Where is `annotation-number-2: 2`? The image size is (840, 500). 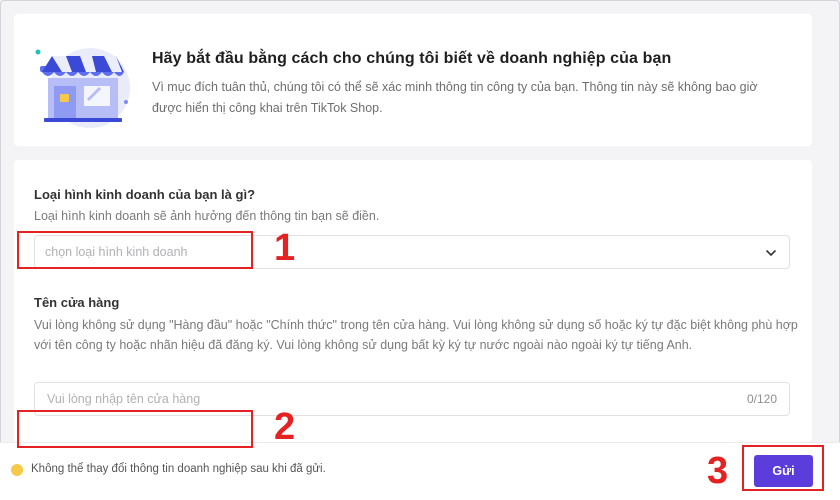
annotation-number-2: 2 is located at coordinates (285, 427).